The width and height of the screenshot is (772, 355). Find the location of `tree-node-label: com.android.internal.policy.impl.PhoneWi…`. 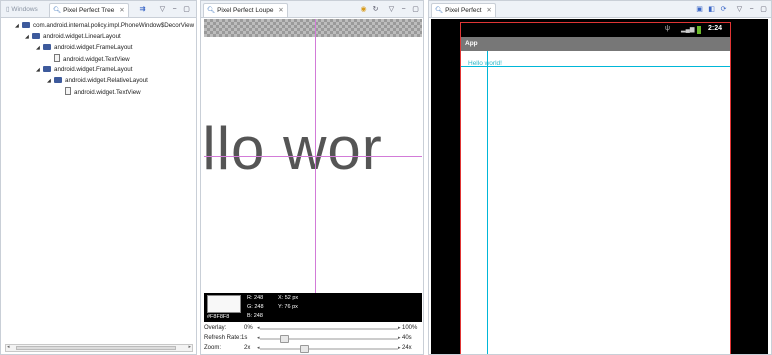

tree-node-label: com.android.internal.policy.impl.PhoneWi… is located at coordinates (114, 25).